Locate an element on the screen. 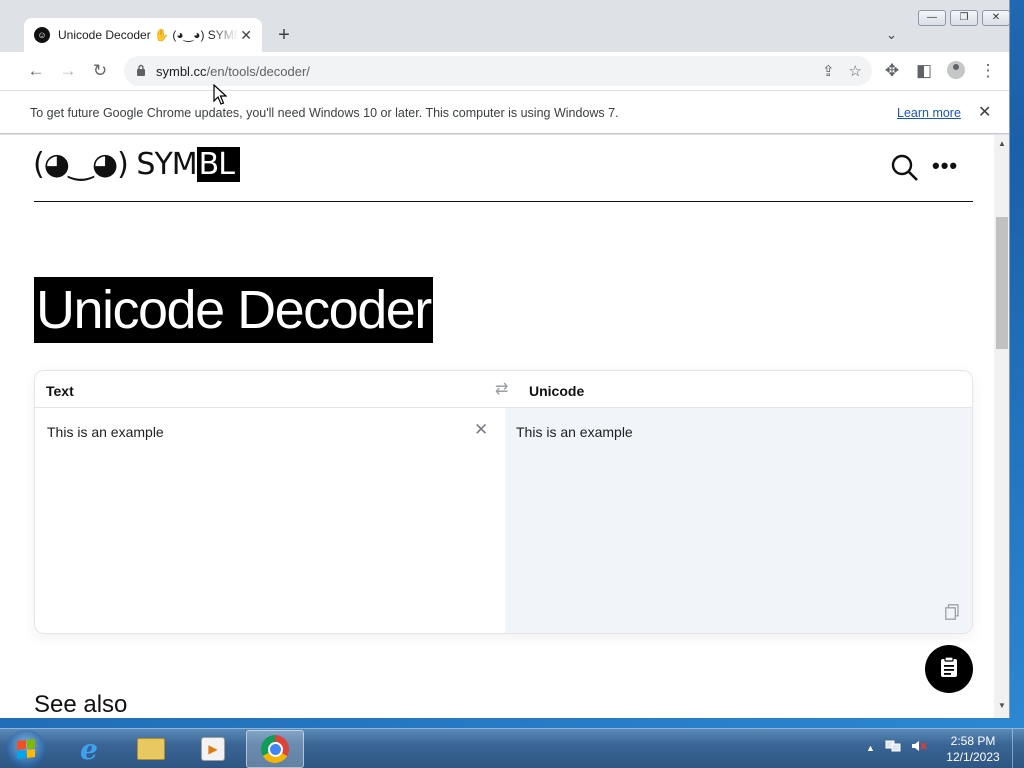  clipboard-button is located at coordinates (949, 669).